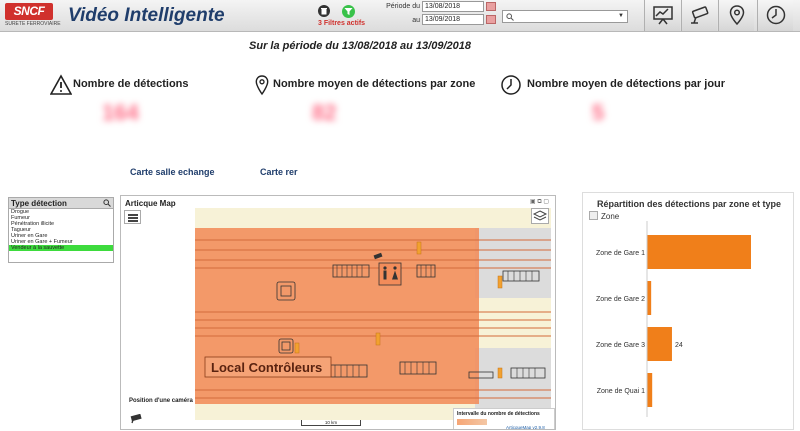 Image resolution: width=800 pixels, height=431 pixels. I want to click on detection-zone-highlight, so click(337, 316).